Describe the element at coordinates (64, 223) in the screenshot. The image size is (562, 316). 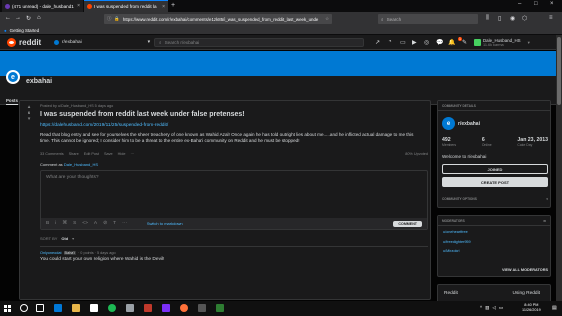
I see `link-icon: ⌘` at that location.